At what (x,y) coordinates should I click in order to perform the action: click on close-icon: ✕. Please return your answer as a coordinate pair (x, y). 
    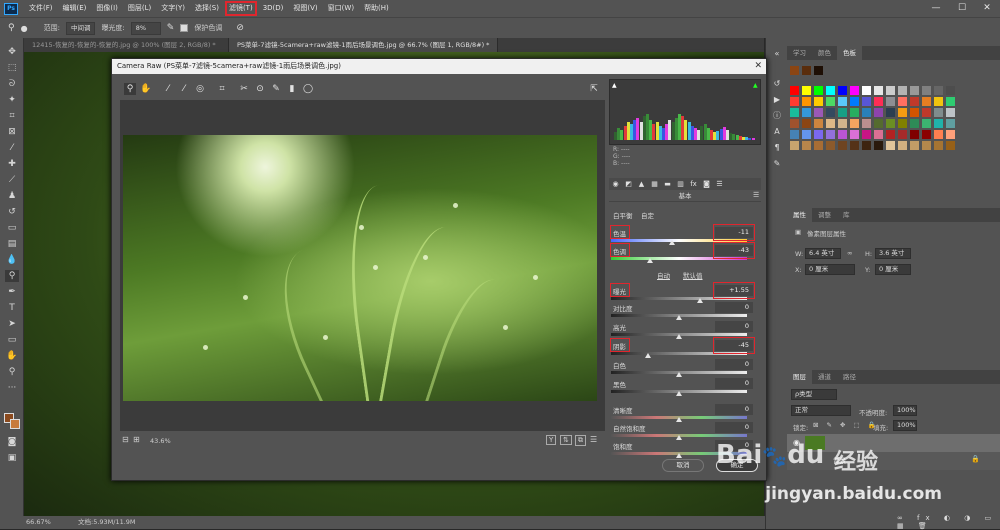
    Looking at the image, I should click on (987, 8).